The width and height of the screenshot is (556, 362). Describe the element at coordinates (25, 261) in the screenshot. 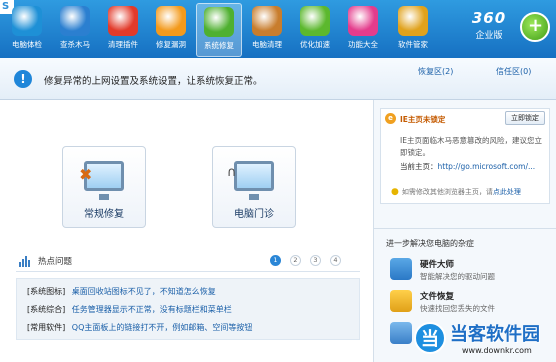

I see `bar-chart-icon` at that location.